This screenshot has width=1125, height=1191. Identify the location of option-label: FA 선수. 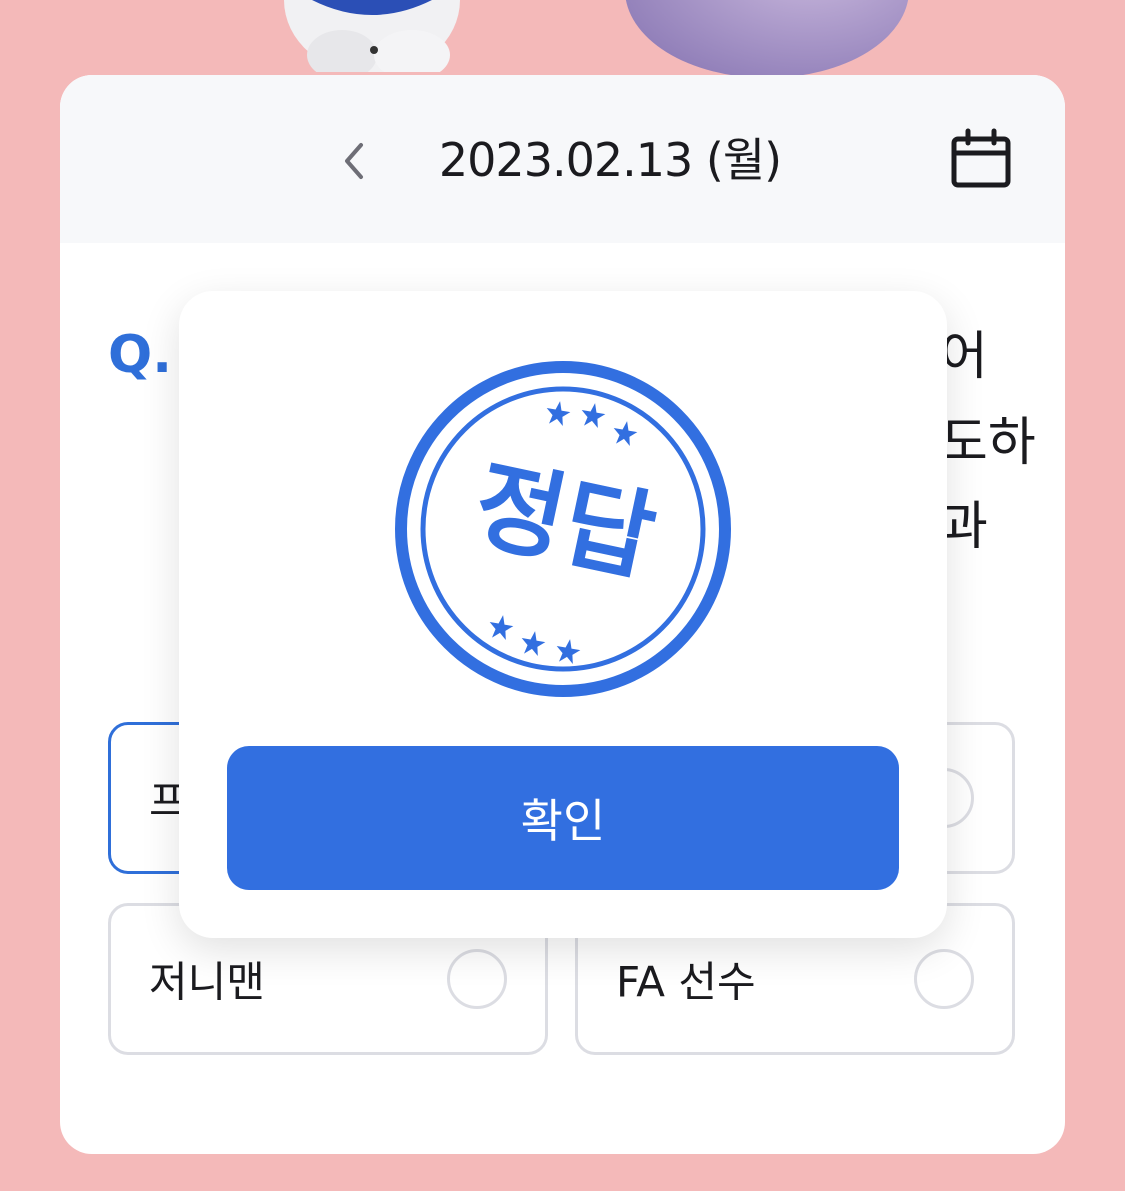
(686, 982).